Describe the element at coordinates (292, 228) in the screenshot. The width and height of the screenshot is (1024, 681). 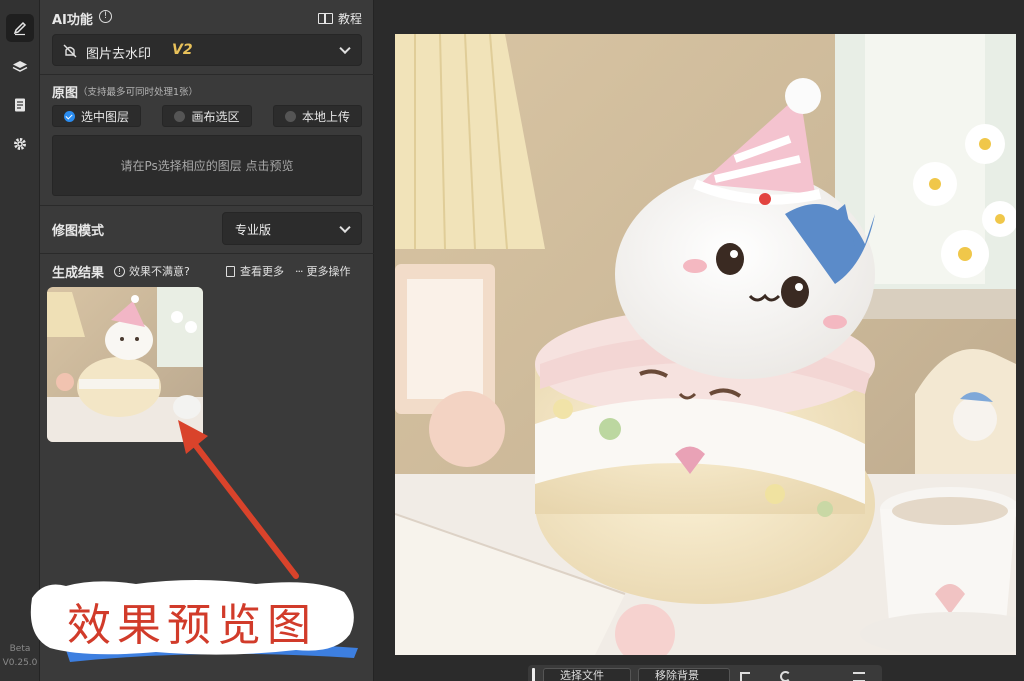
I see `mode-select: 专业版` at that location.